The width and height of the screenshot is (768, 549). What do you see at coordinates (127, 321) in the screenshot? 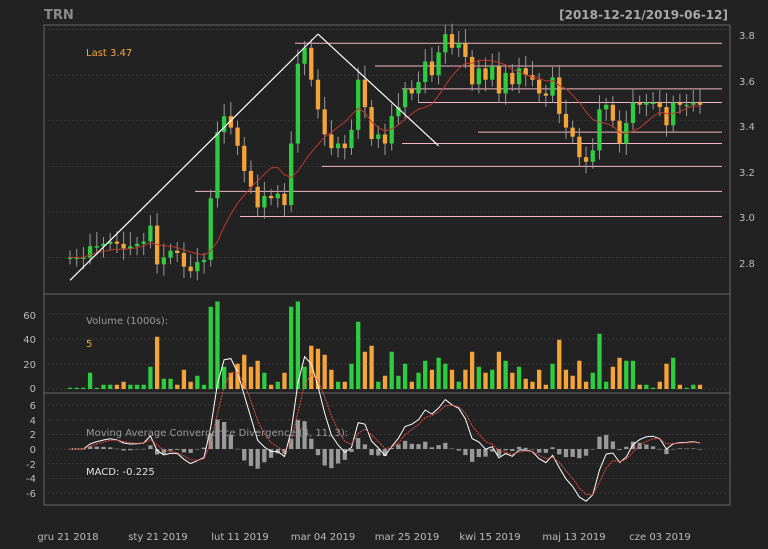
I see `volume-label: Volume (1000s):` at bounding box center [127, 321].